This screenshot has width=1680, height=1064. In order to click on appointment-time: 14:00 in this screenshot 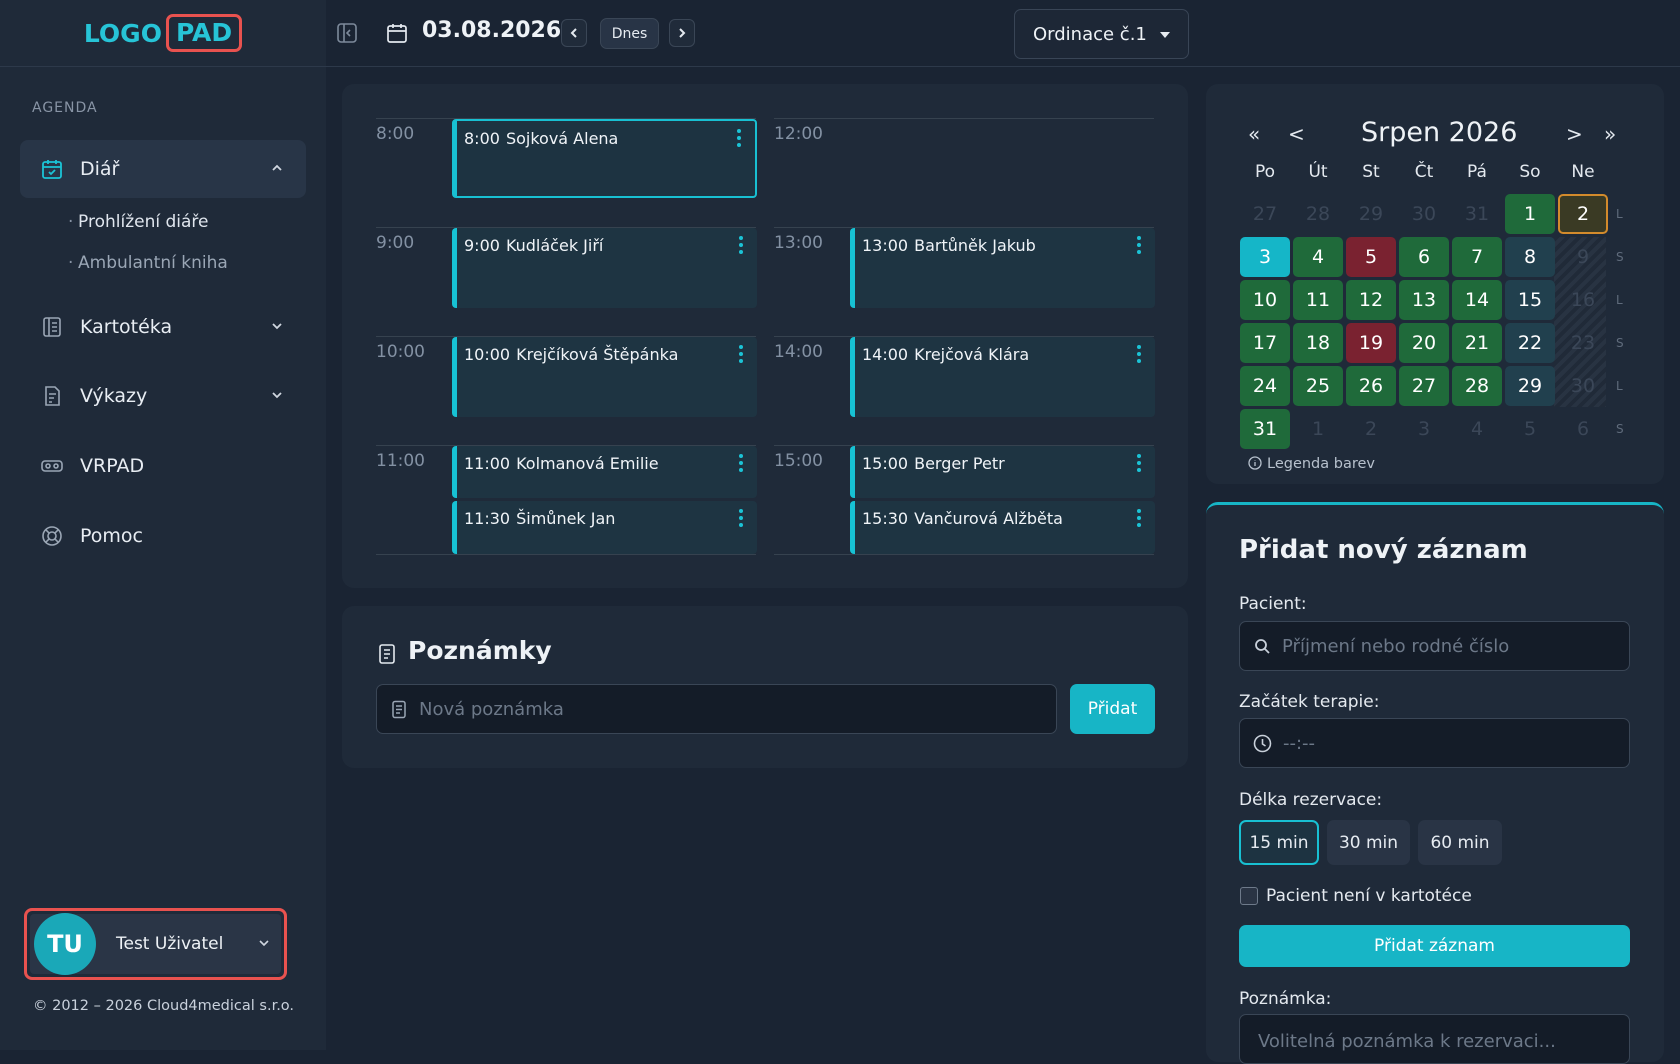, I will do `click(885, 354)`.